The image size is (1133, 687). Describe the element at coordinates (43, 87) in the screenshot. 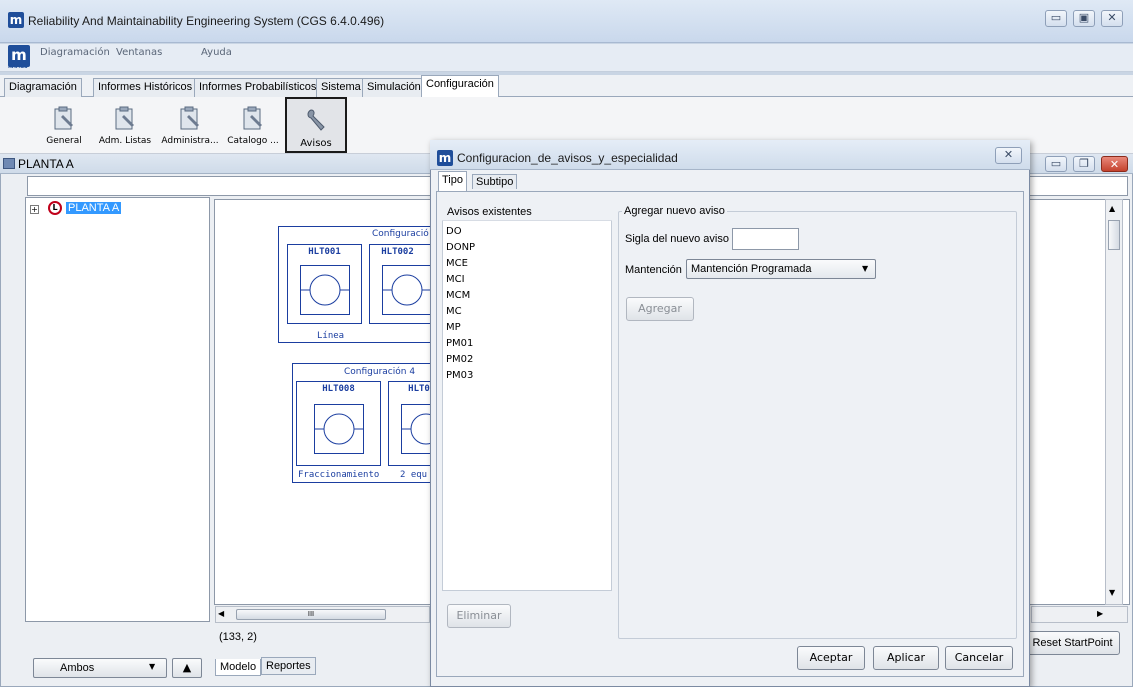

I see `tab-diagramacion: Diagramación` at that location.